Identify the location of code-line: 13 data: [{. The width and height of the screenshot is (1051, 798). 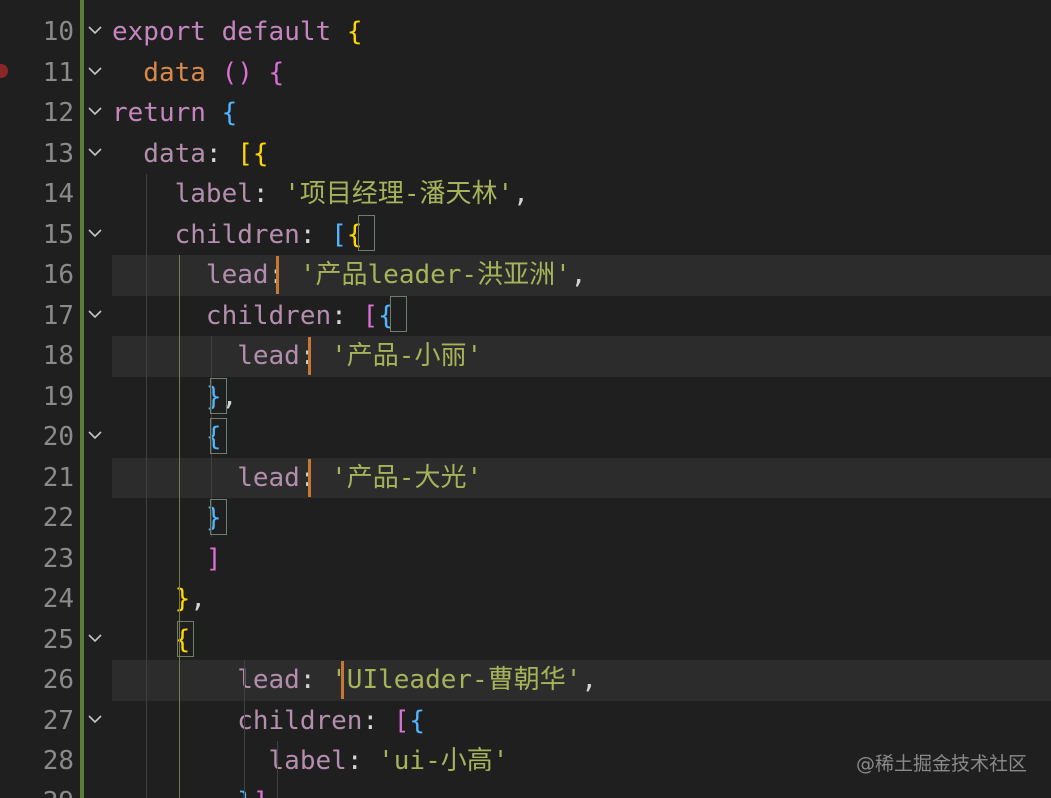
(525, 154).